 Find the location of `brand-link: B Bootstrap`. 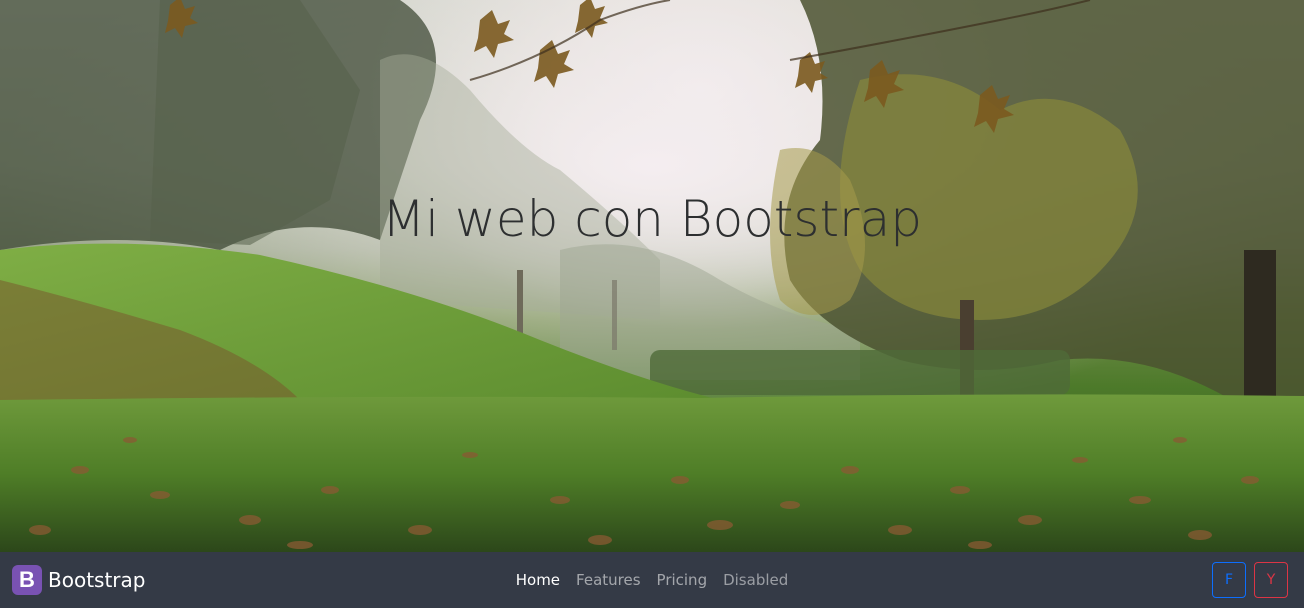

brand-link: B Bootstrap is located at coordinates (78, 580).